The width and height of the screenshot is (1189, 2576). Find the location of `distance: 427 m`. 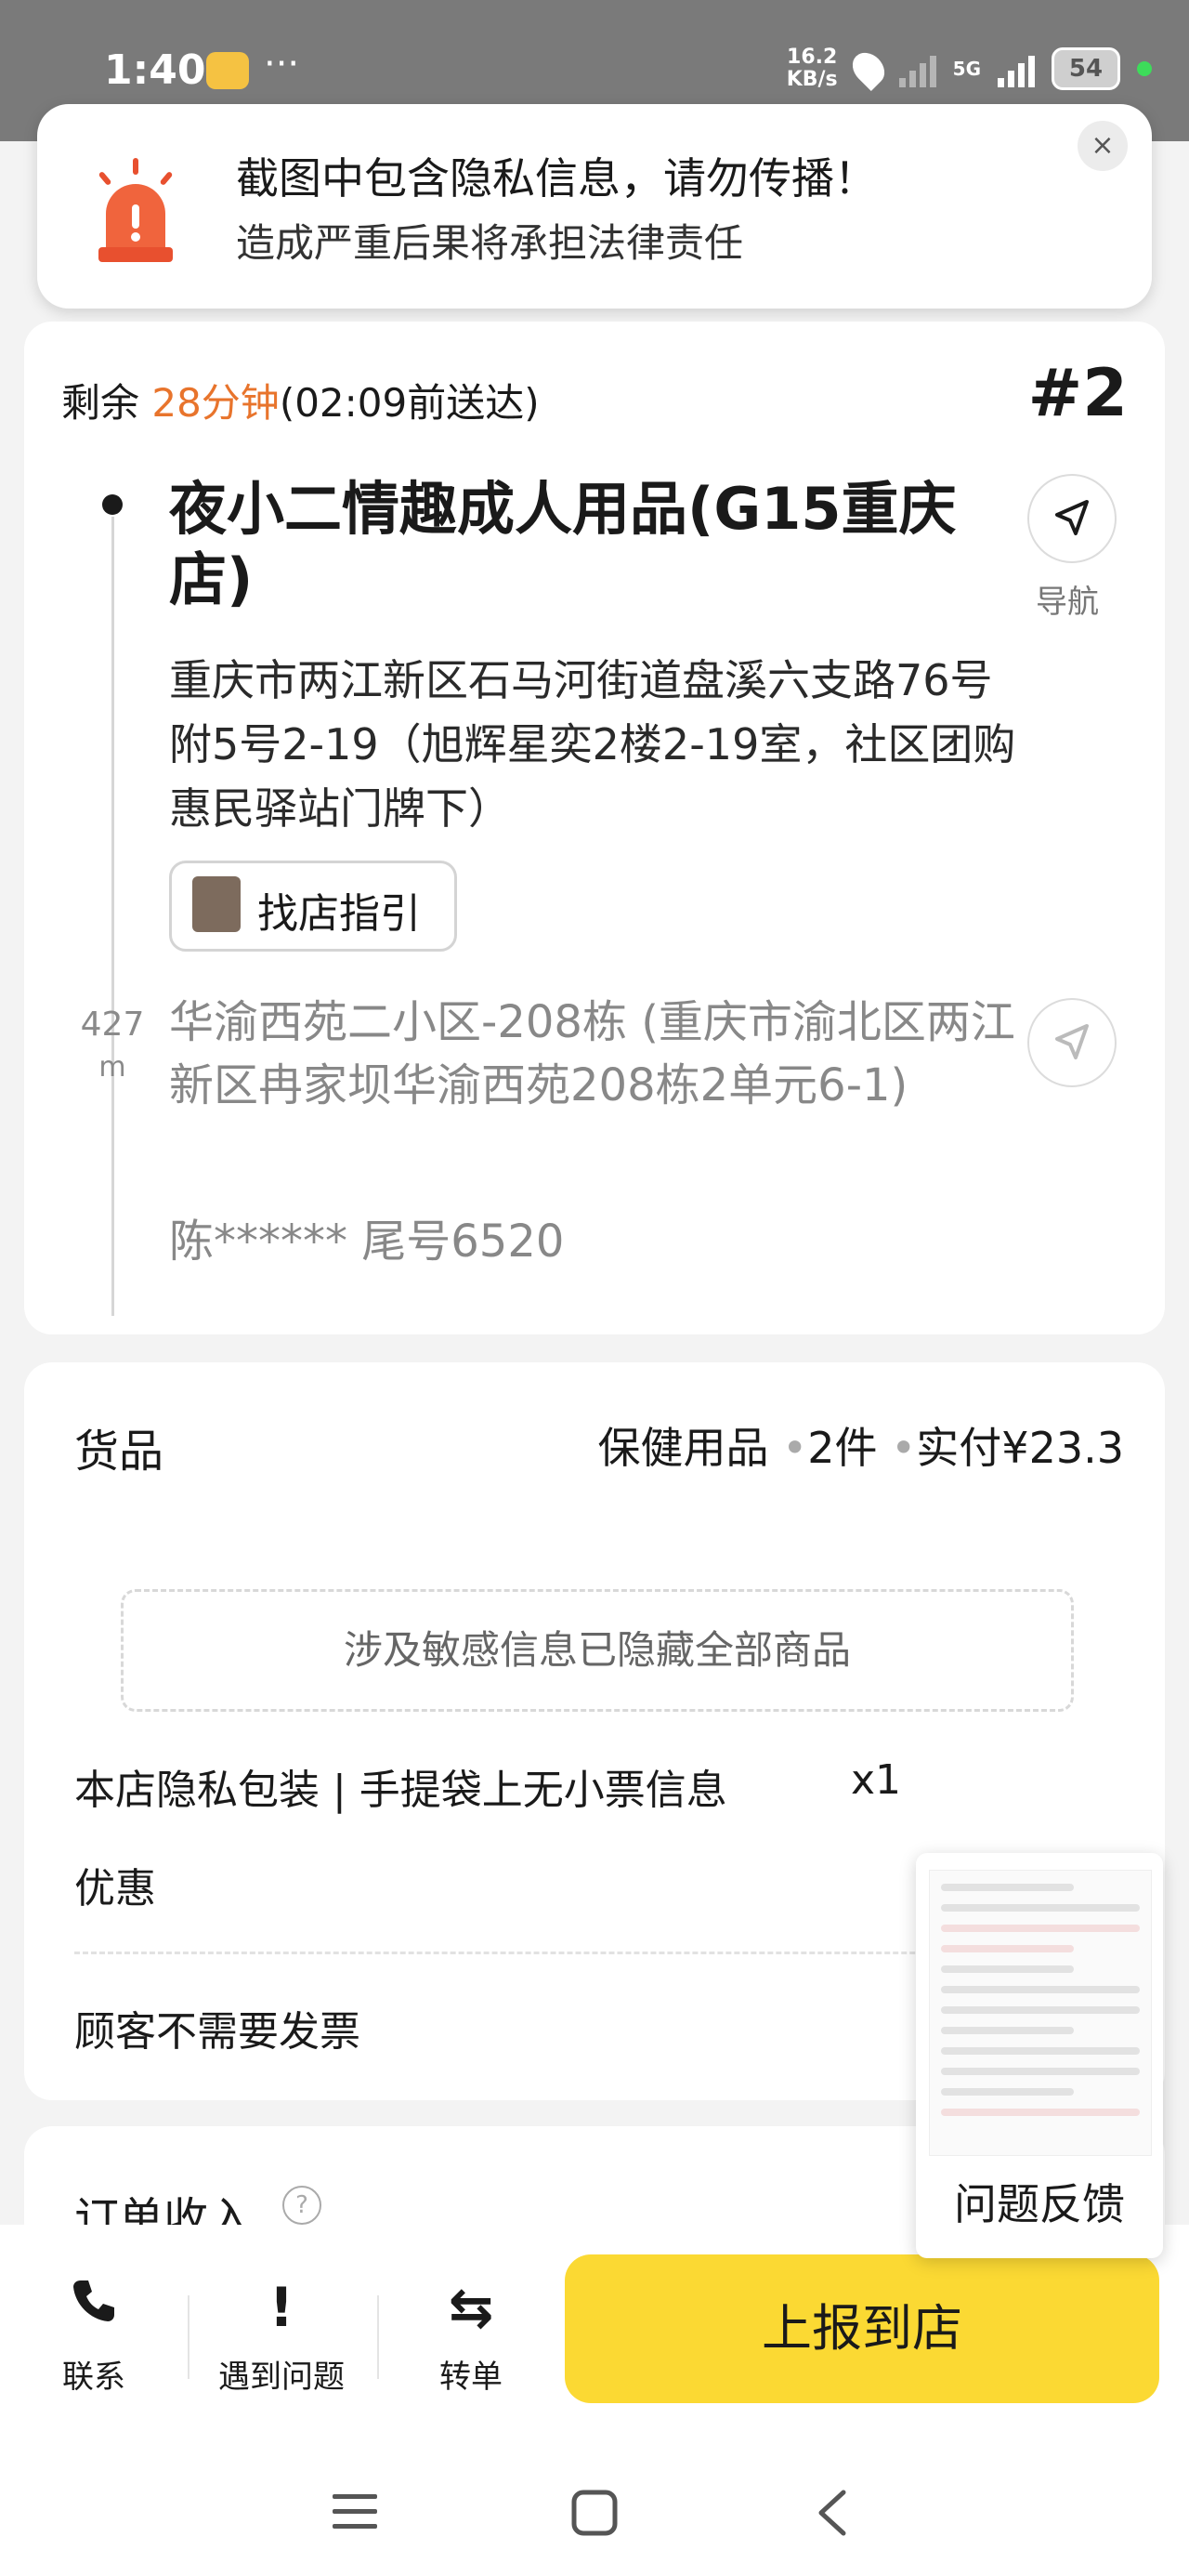

distance: 427 m is located at coordinates (113, 1044).